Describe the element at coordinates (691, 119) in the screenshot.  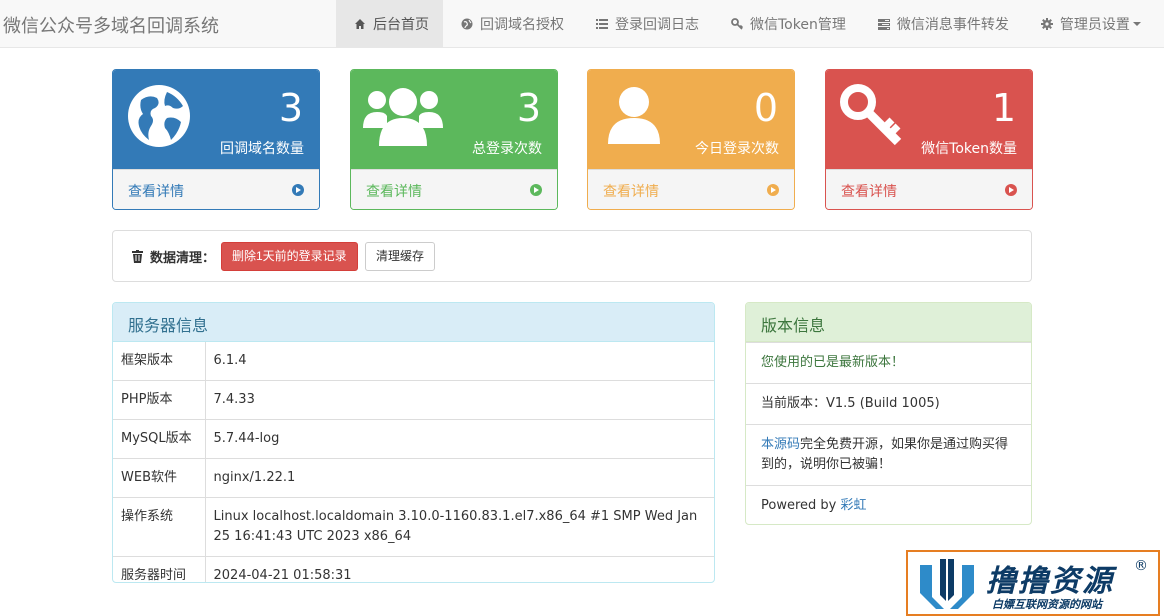
I see `stat-panel-heading: 0 今日登录次数` at that location.